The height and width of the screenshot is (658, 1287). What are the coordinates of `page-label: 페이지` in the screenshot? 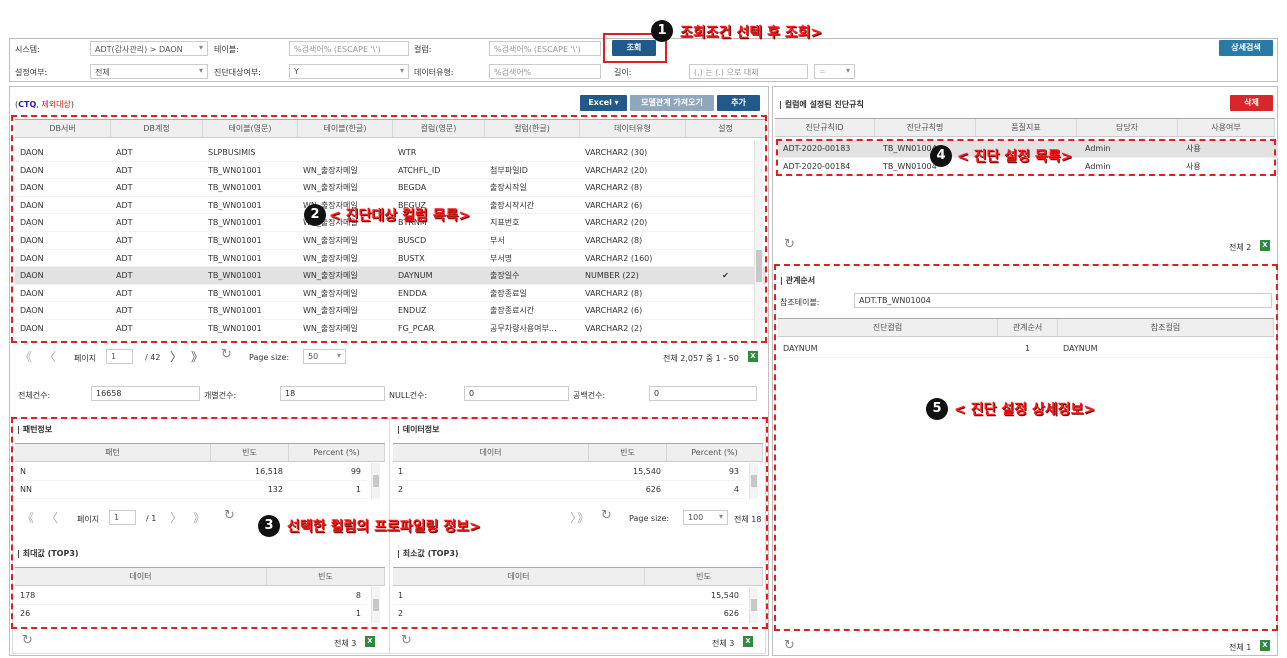 It's located at (85, 358).